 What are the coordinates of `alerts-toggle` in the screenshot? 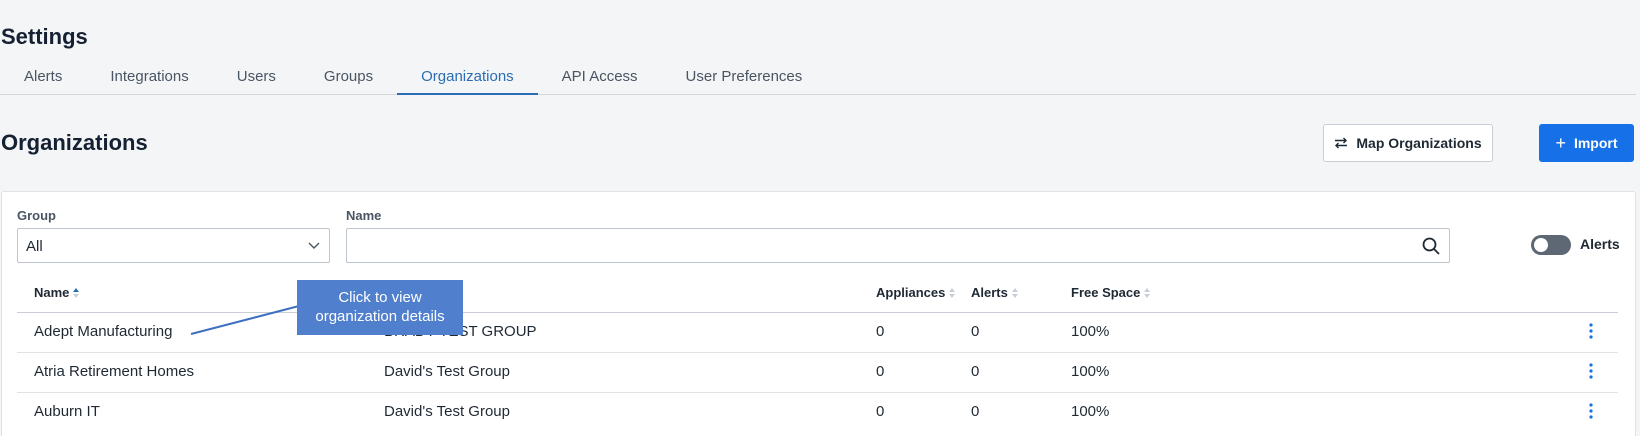 It's located at (1551, 245).